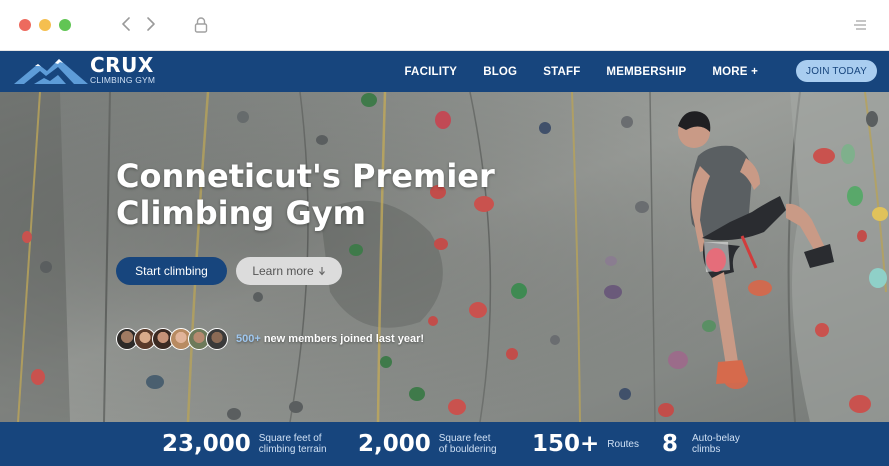  I want to click on stat-terrain: 23,000 Square feet of climbing terrain, so click(244, 444).